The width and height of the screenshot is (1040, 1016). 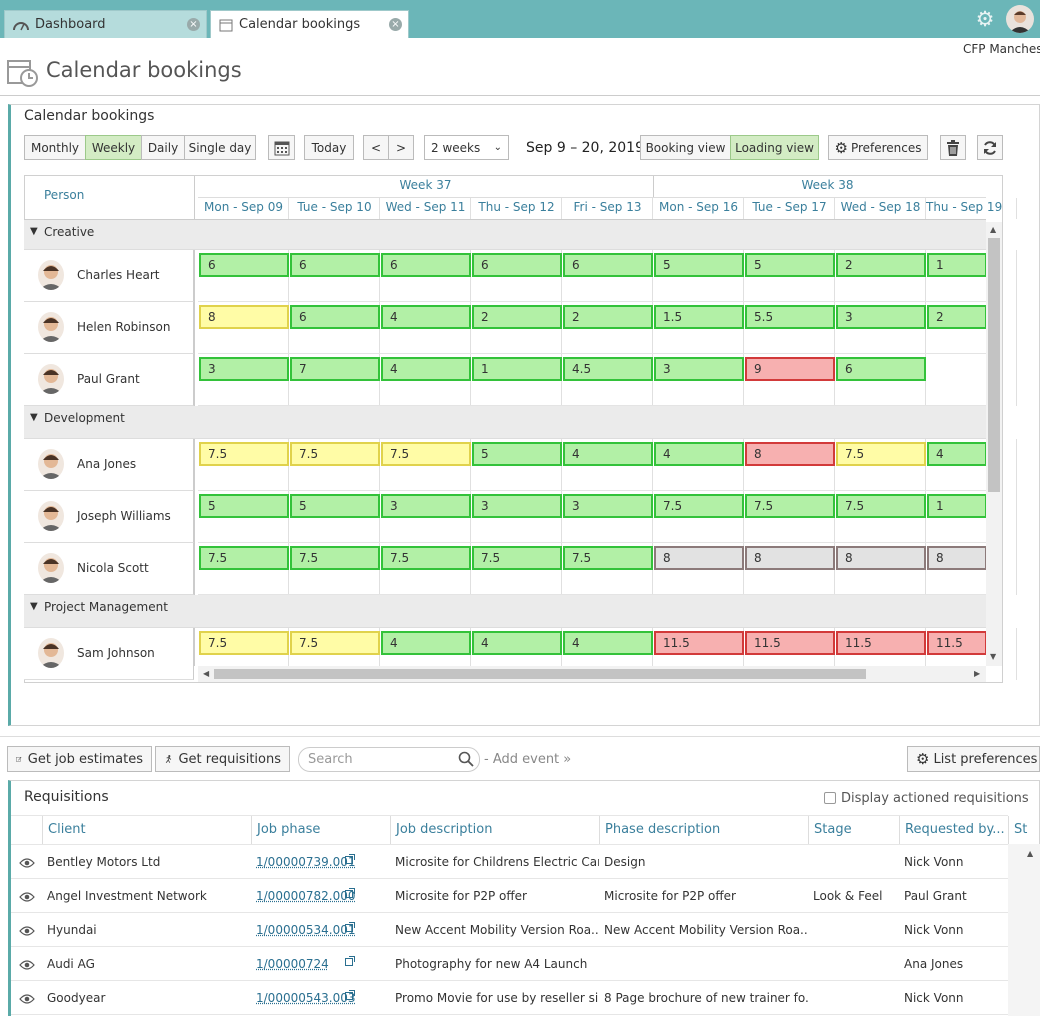 I want to click on list-preferences-button: ⚙ List preferences, so click(x=973, y=759).